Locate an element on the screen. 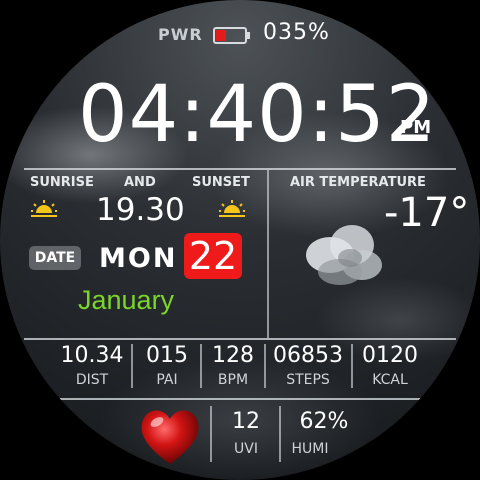 This screenshot has width=480, height=480. air-temperature-label: AIR TEMPERATURE is located at coordinates (358, 182).